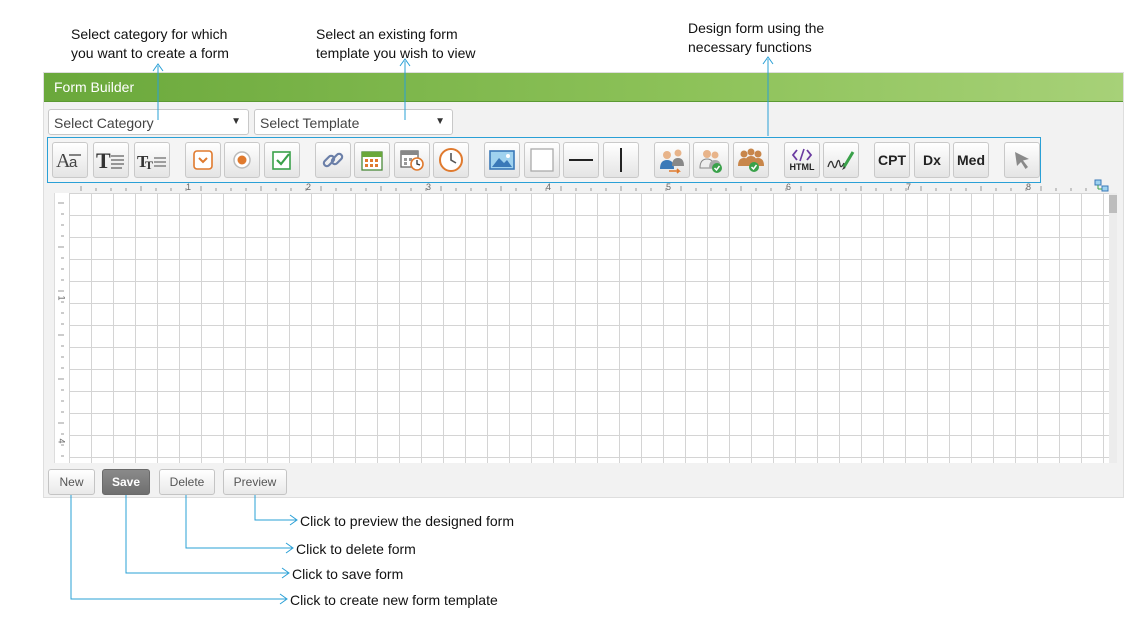 Image resolution: width=1130 pixels, height=632 pixels. I want to click on doctor-referral-icon, so click(672, 161).